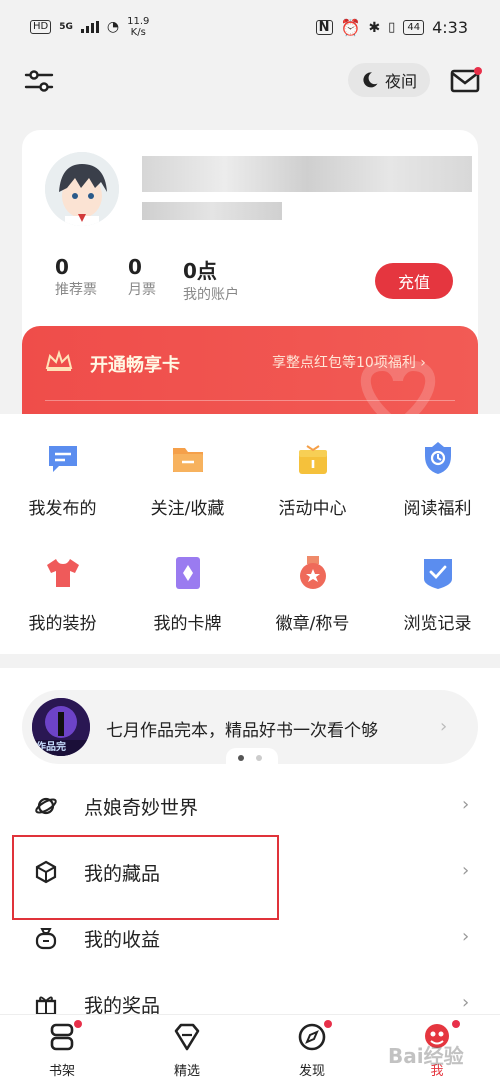  Describe the element at coordinates (437, 479) in the screenshot. I see `grid-item-reading-bonus: 阅读福利` at that location.